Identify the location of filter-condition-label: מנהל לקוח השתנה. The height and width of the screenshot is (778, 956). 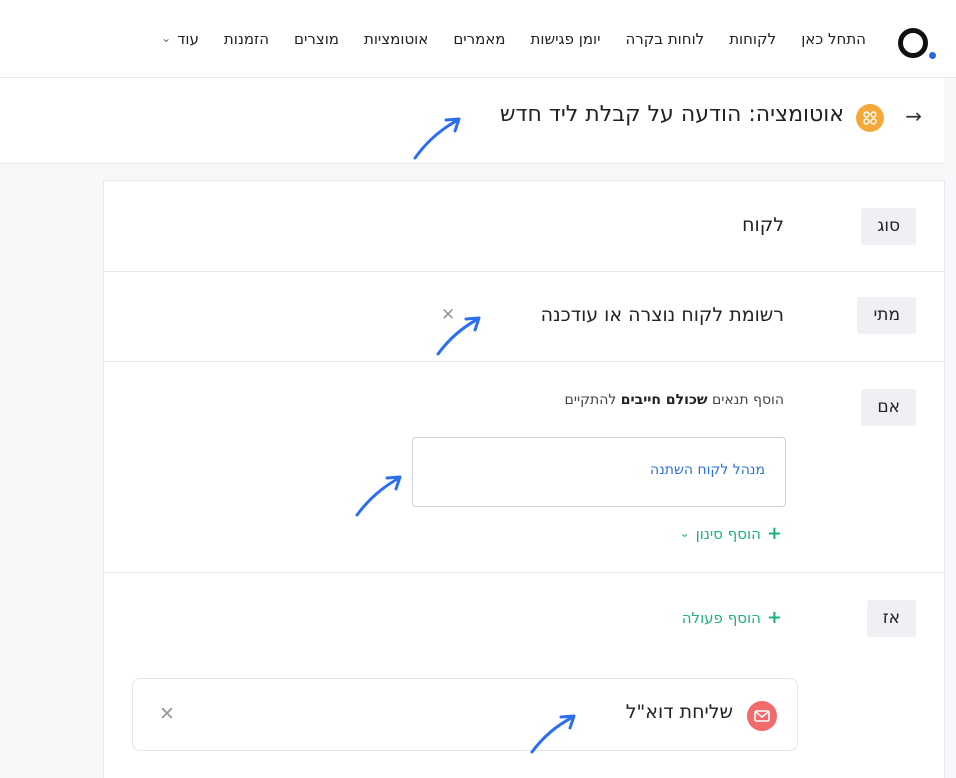
(707, 470).